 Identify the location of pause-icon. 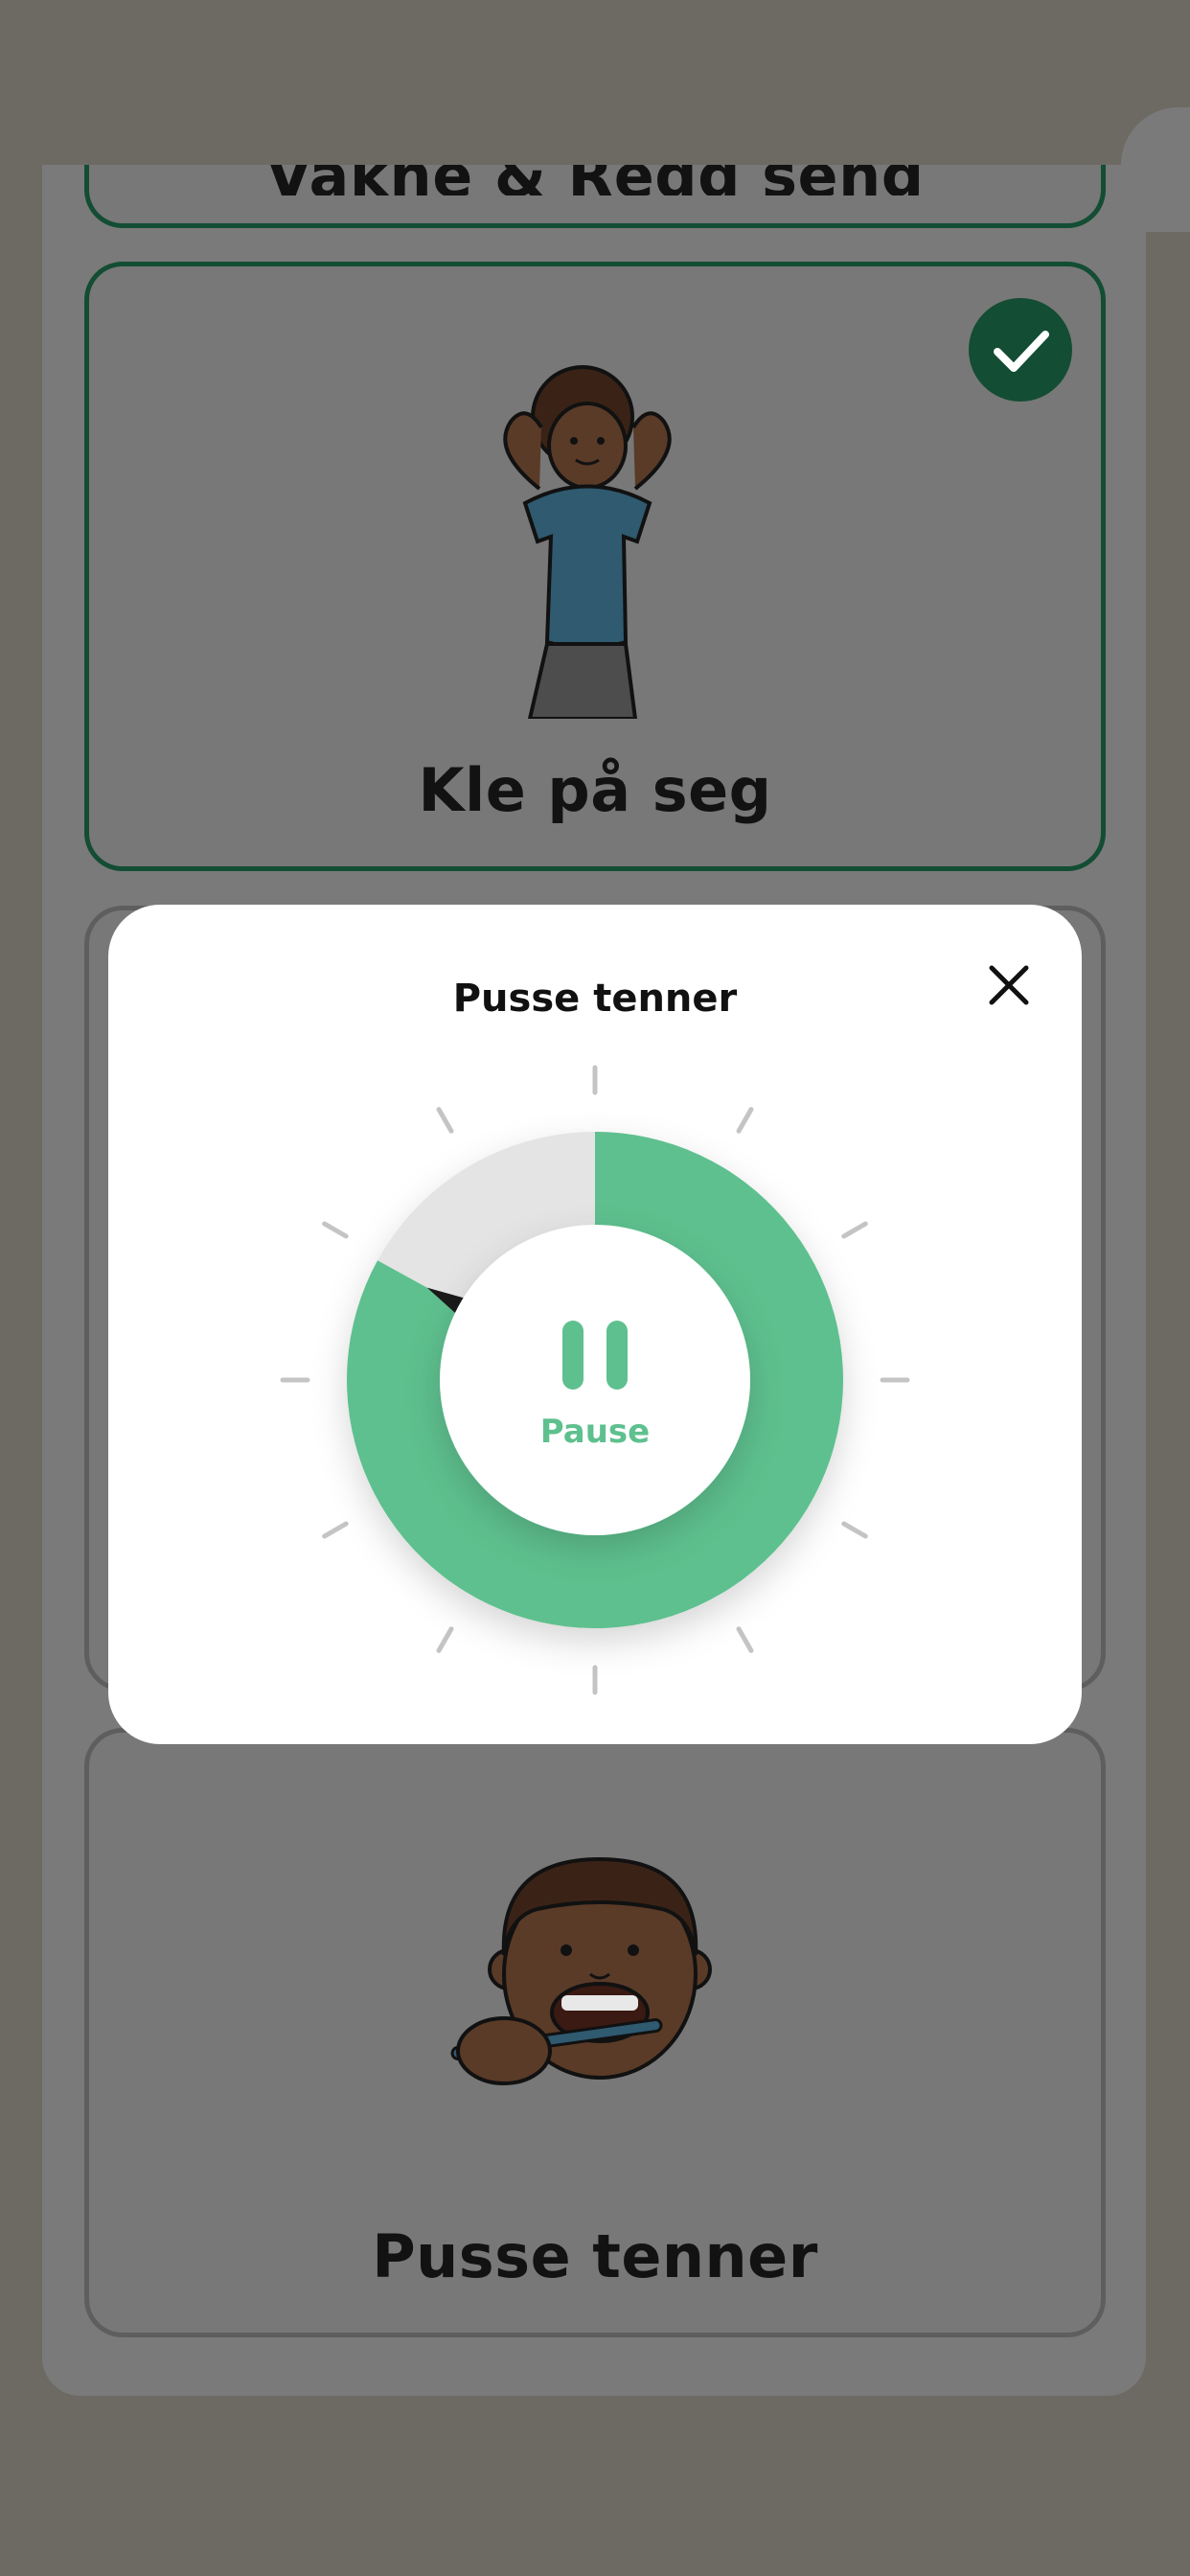
(595, 1355).